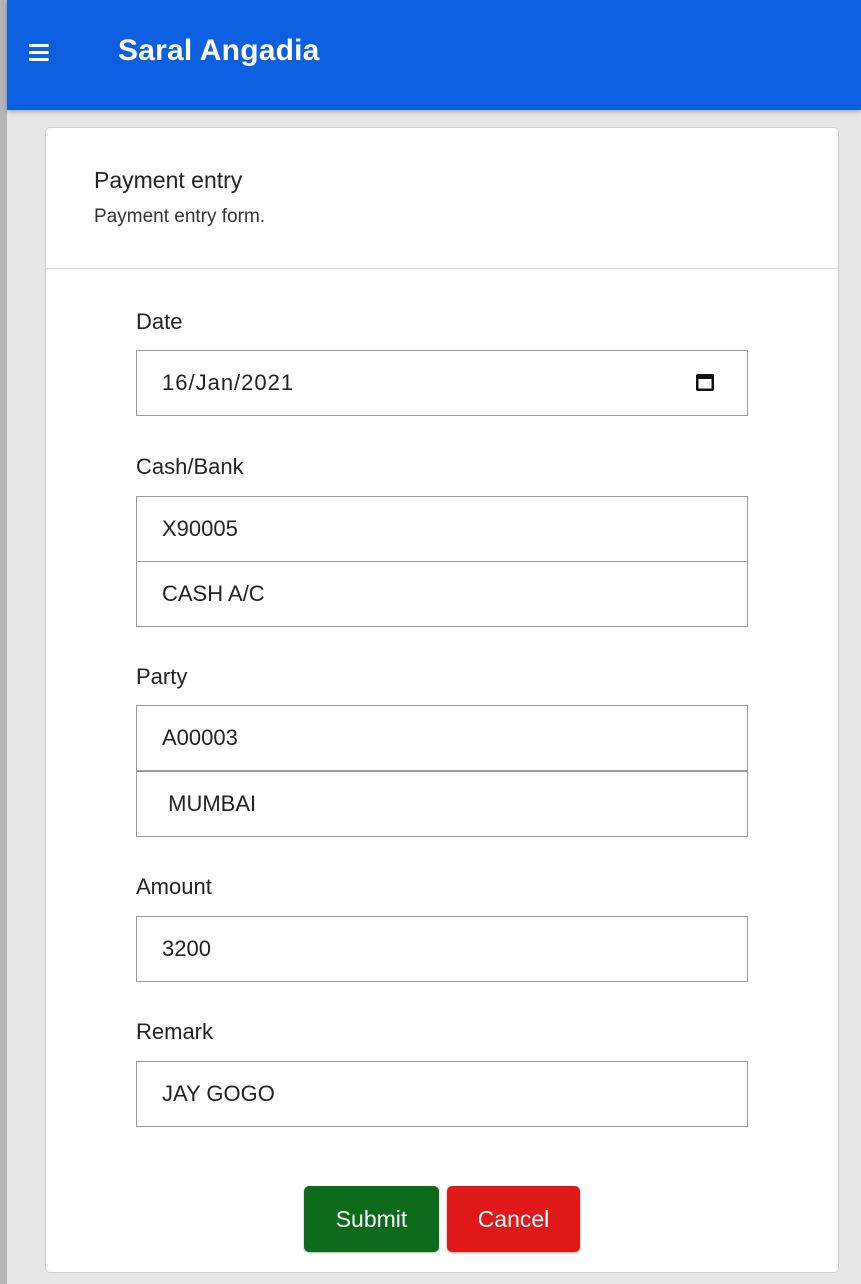 The image size is (861, 1284). I want to click on date-label: Date, so click(159, 321).